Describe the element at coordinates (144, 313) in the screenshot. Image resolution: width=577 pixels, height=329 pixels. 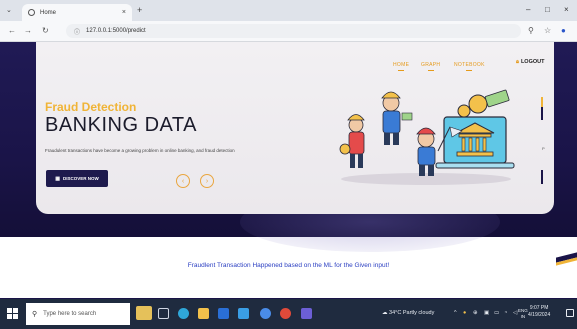
I see `widgets-icon` at that location.